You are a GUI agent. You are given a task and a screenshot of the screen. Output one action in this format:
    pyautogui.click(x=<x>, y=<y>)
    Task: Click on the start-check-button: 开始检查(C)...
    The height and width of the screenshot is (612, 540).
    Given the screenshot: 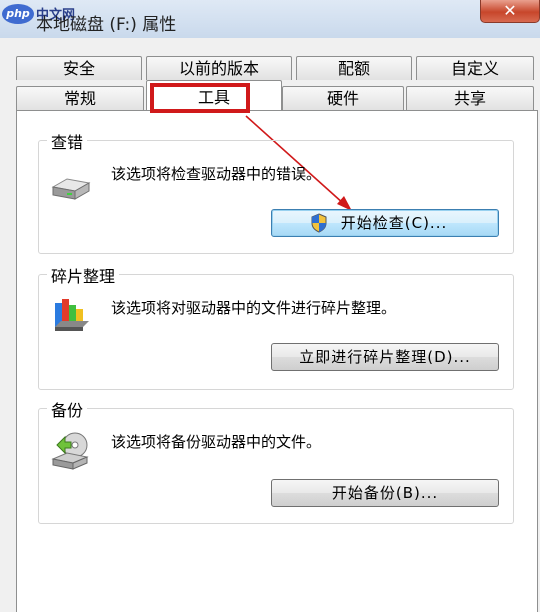 What is the action you would take?
    pyautogui.click(x=385, y=223)
    